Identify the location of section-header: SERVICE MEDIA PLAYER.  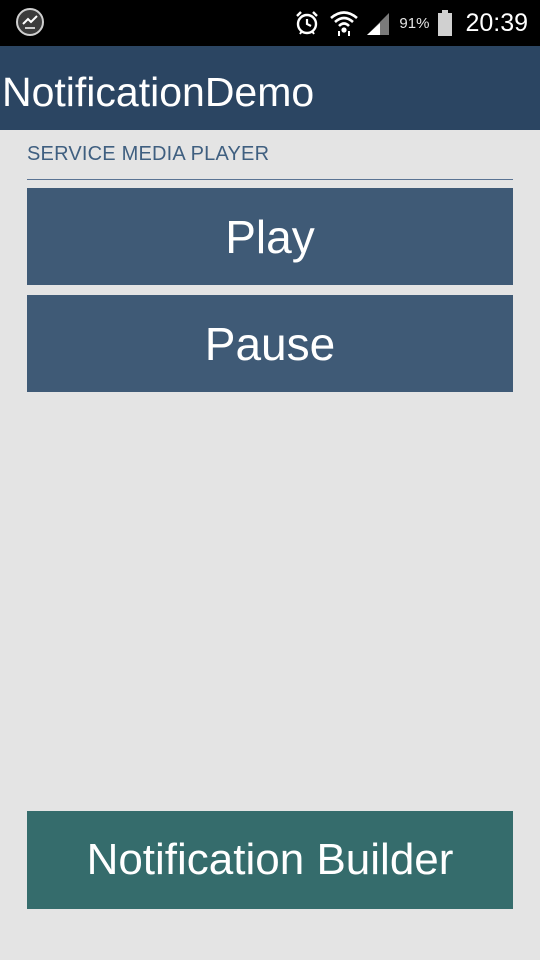
(148, 154).